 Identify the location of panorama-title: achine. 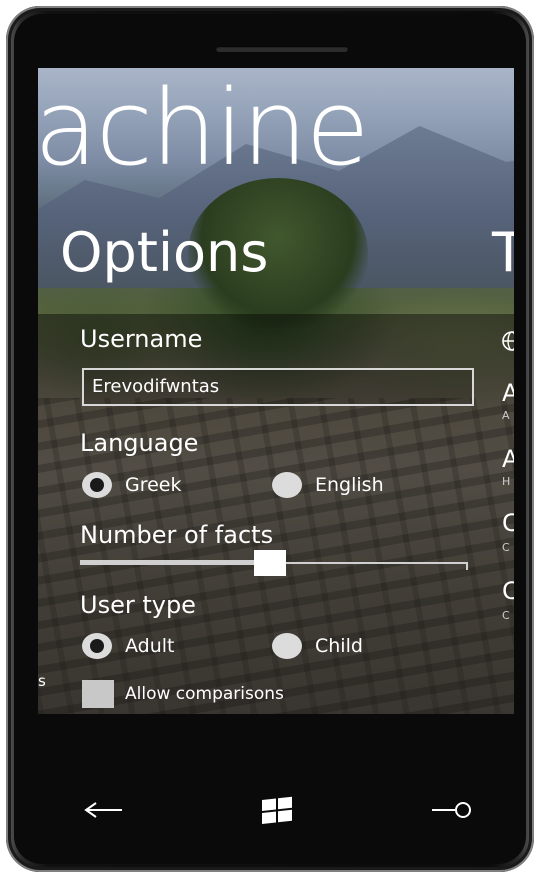
(204, 128).